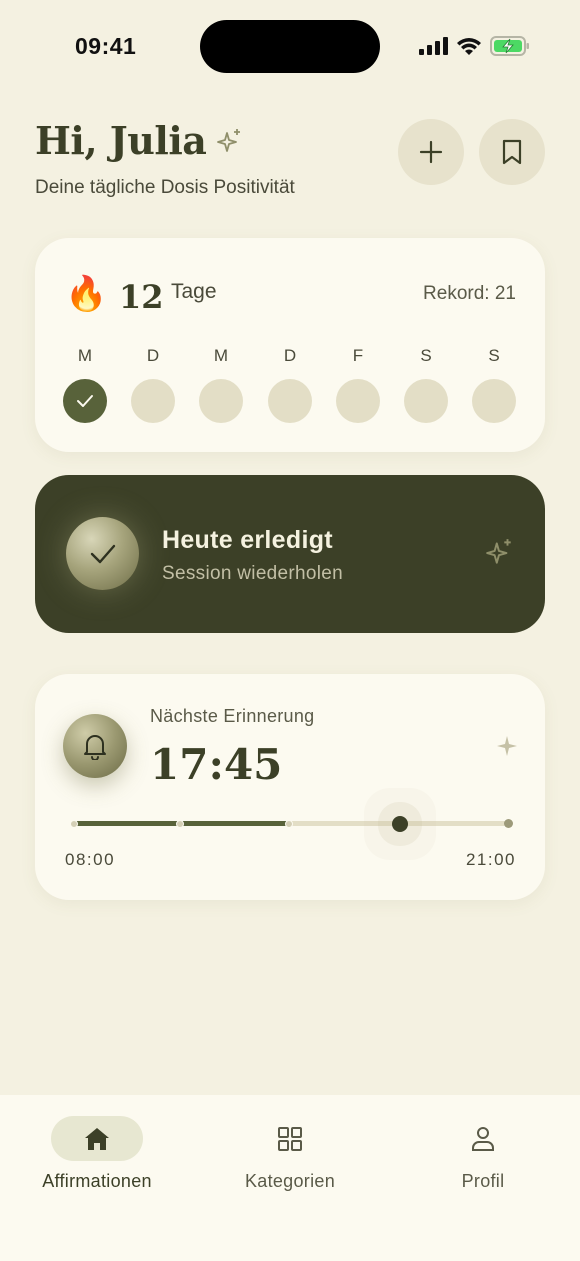 This screenshot has width=580, height=1261. I want to click on bell-icon, so click(95, 747).